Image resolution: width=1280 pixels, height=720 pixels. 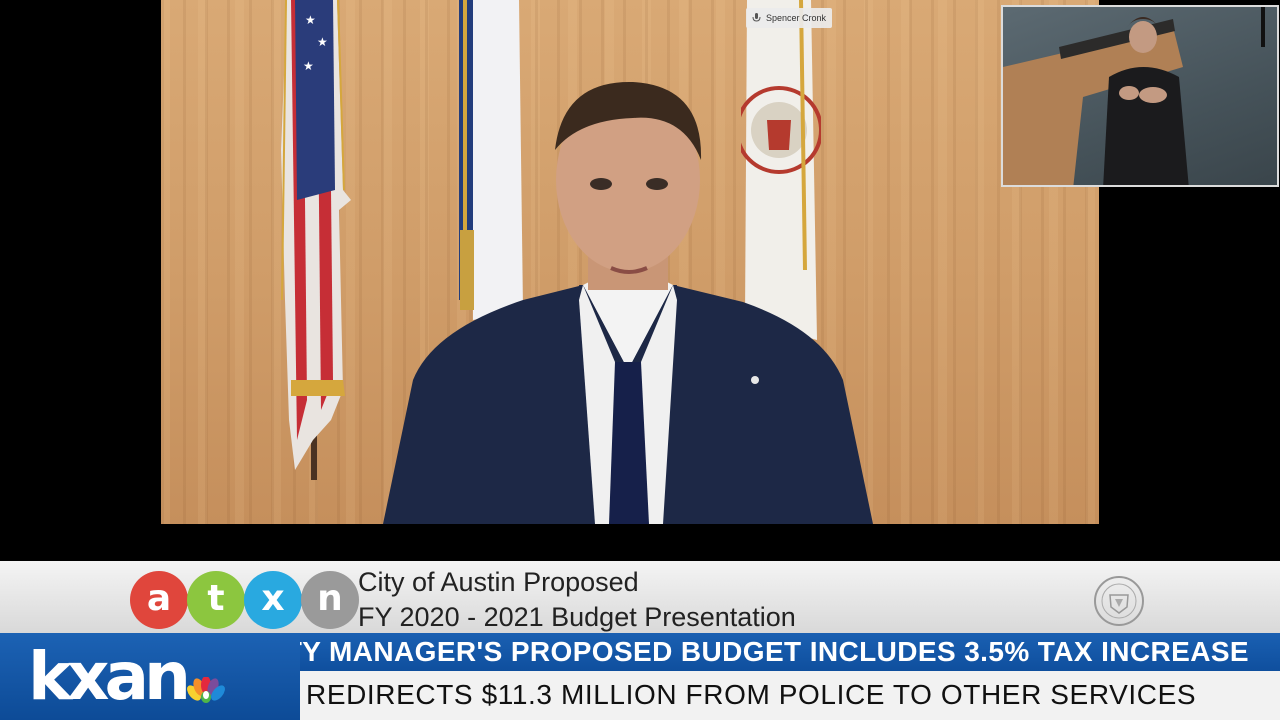 I want to click on interpreter-scene, so click(x=1134, y=96).